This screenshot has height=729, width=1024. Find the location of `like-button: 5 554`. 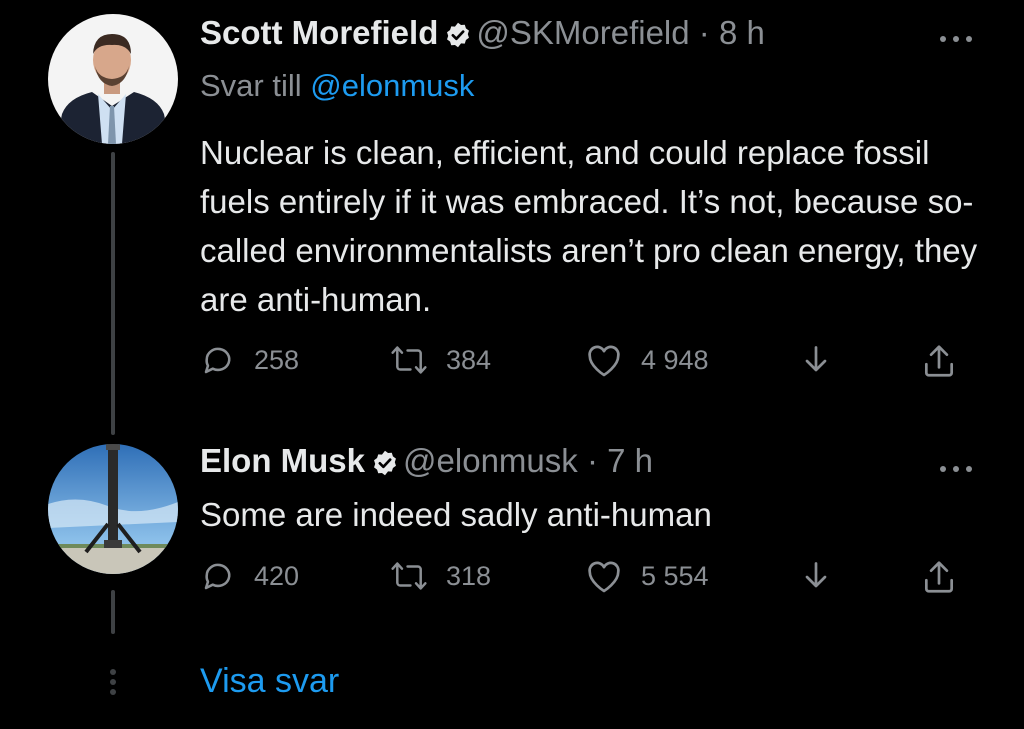

like-button: 5 554 is located at coordinates (647, 576).